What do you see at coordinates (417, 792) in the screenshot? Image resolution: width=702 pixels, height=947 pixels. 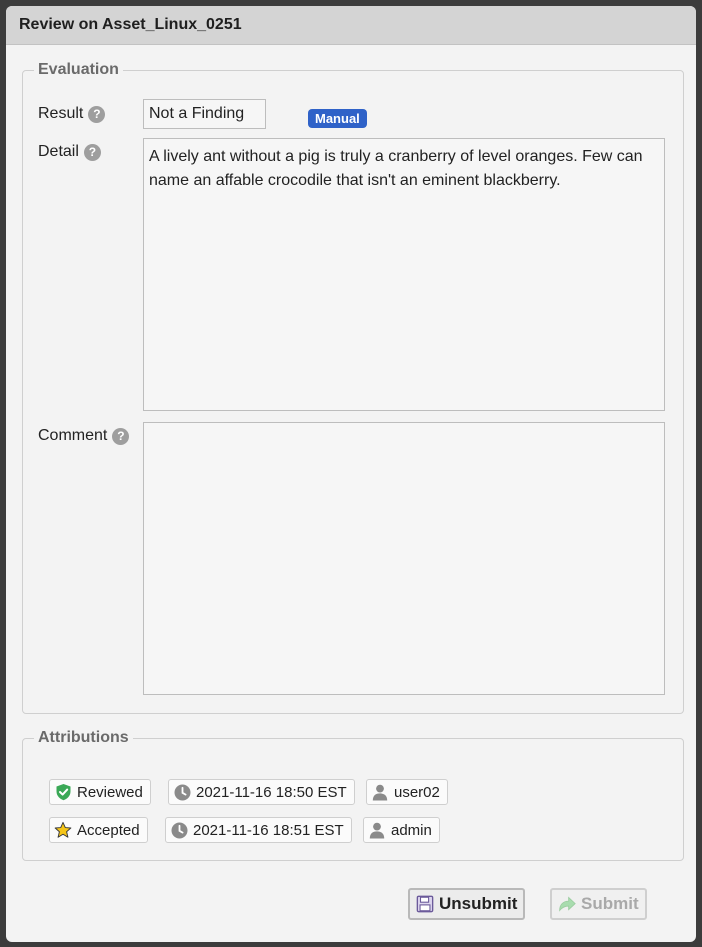 I see `user-name: user02` at bounding box center [417, 792].